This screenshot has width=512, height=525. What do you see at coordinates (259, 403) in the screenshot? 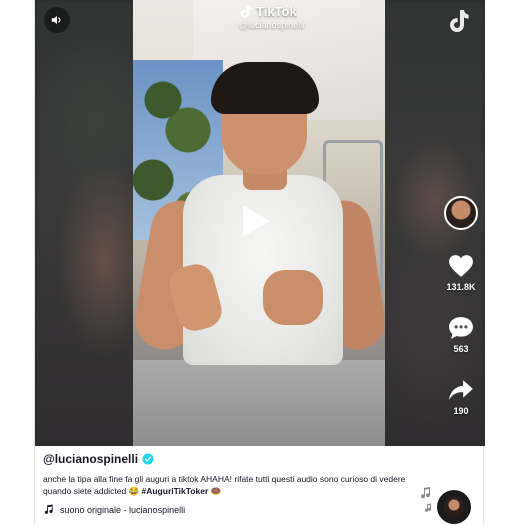
I see `scene-legs` at bounding box center [259, 403].